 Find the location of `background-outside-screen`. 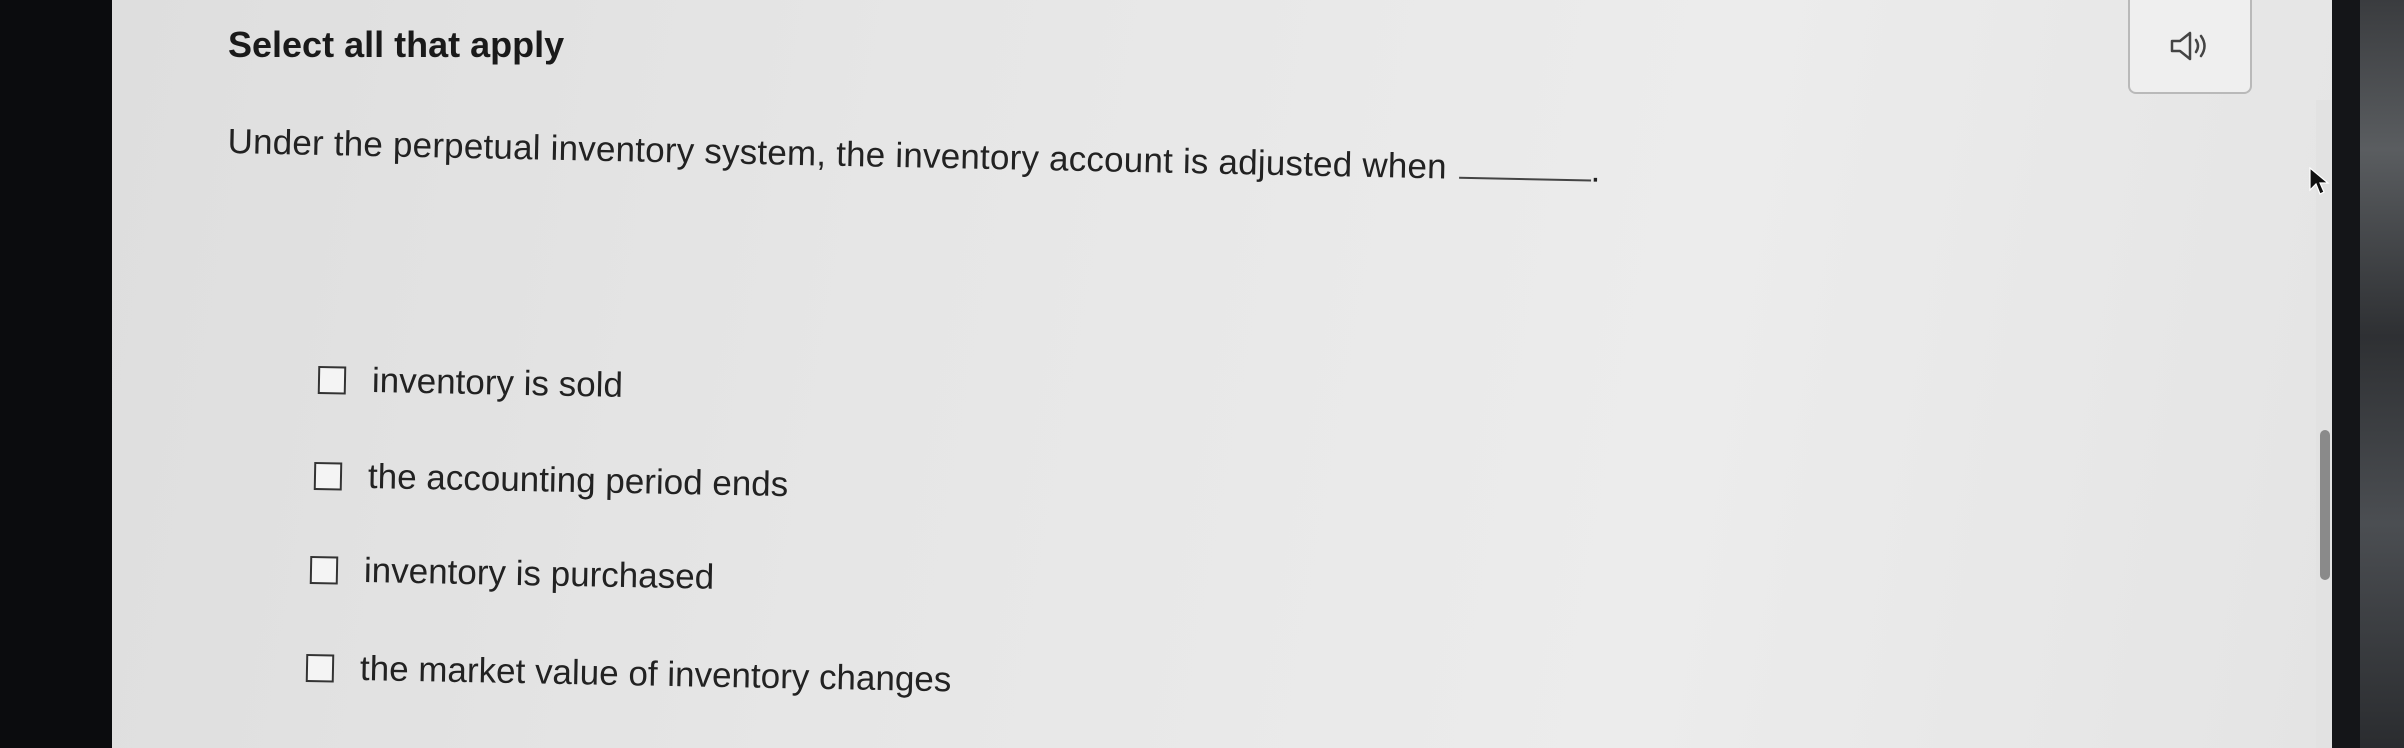

background-outside-screen is located at coordinates (2382, 374).